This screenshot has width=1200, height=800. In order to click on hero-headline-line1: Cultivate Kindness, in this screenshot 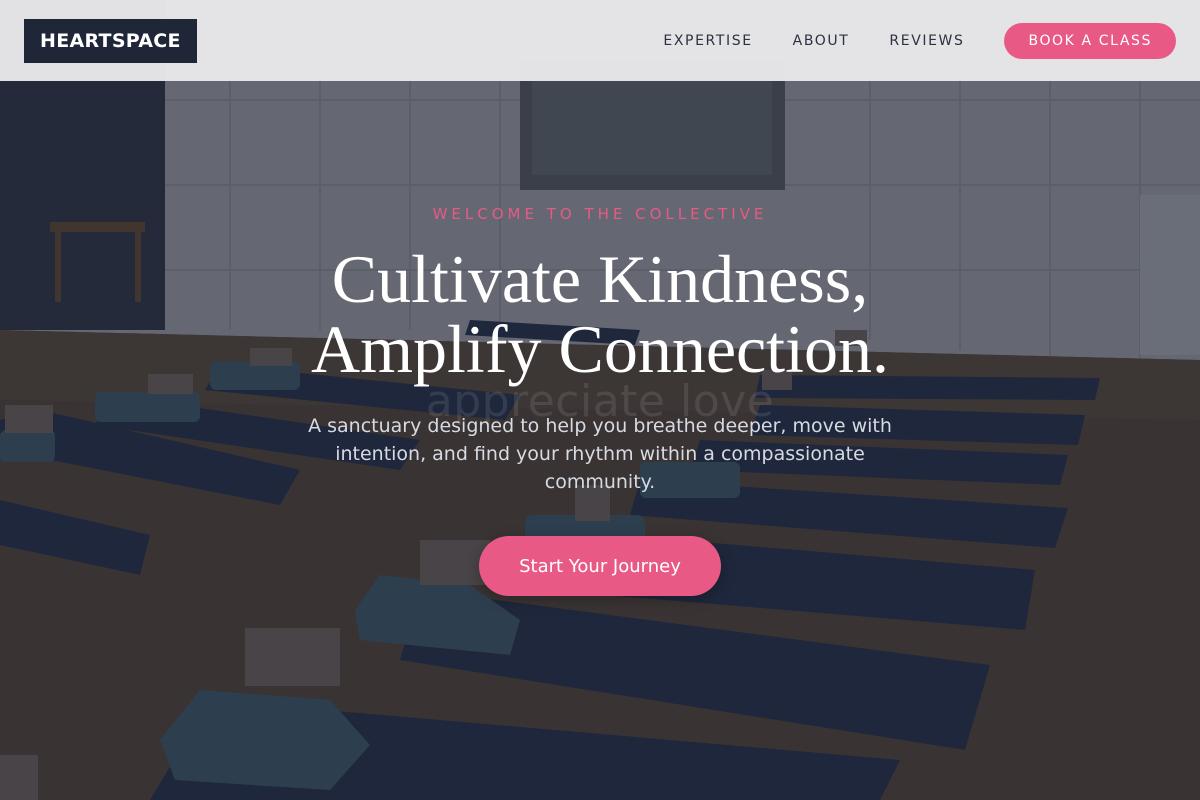, I will do `click(600, 279)`.